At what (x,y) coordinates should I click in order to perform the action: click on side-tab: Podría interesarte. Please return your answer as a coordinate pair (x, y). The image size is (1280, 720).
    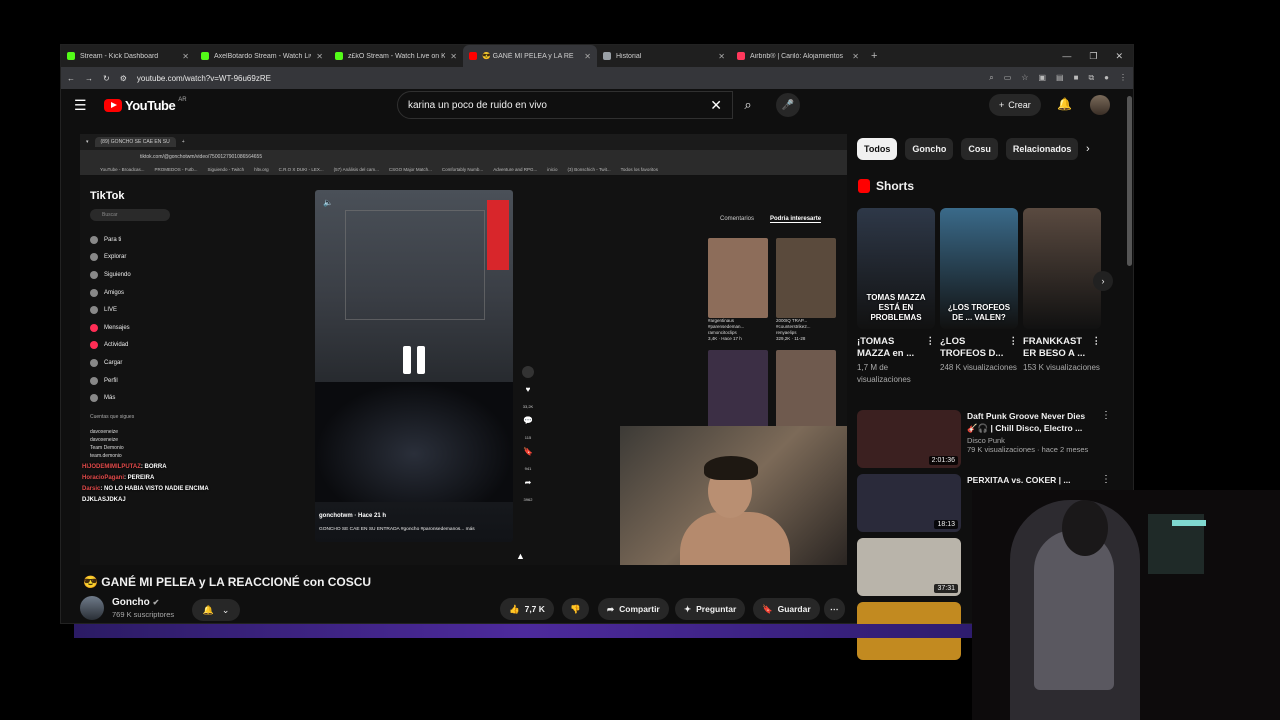
    Looking at the image, I should click on (796, 219).